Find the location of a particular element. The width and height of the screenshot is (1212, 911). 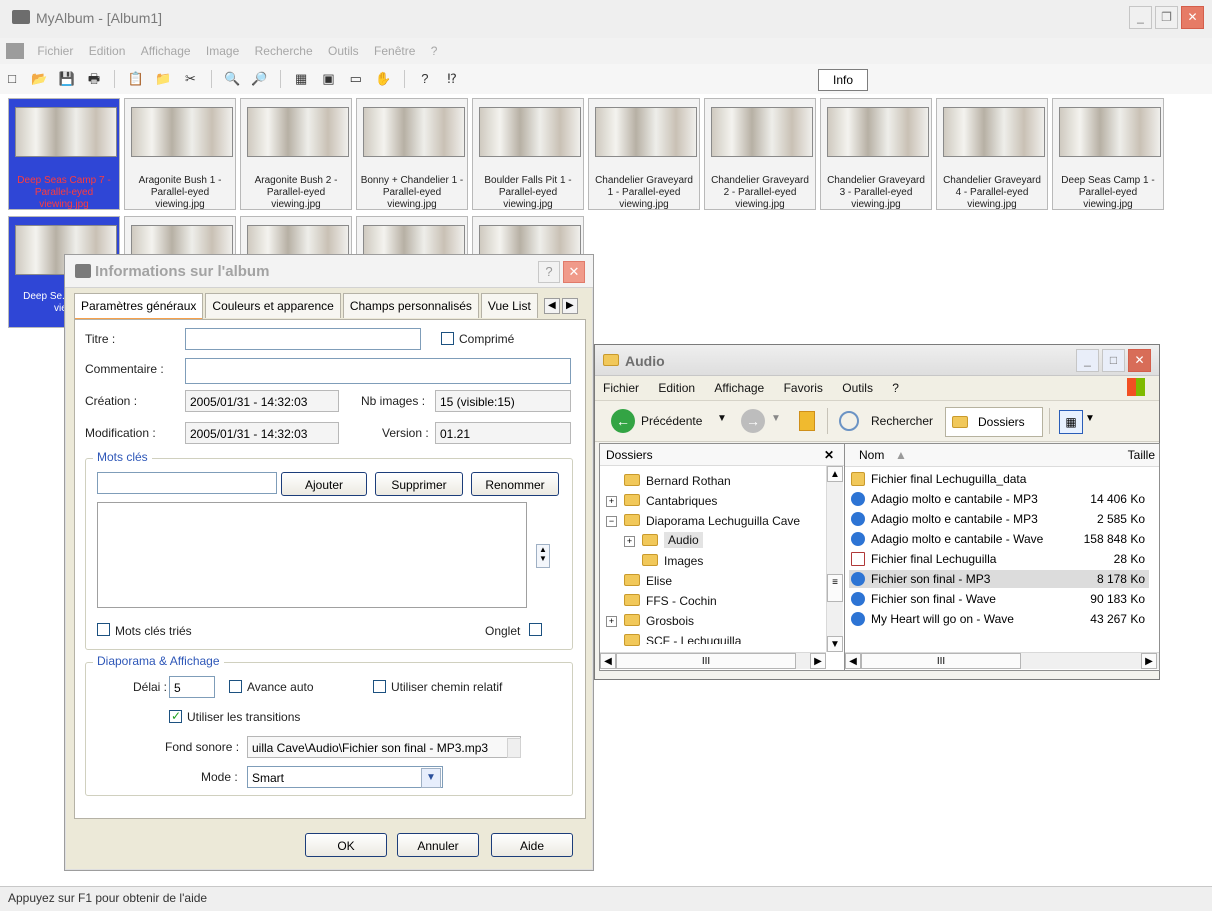

scroll-left-icon: ◀ is located at coordinates (853, 661).